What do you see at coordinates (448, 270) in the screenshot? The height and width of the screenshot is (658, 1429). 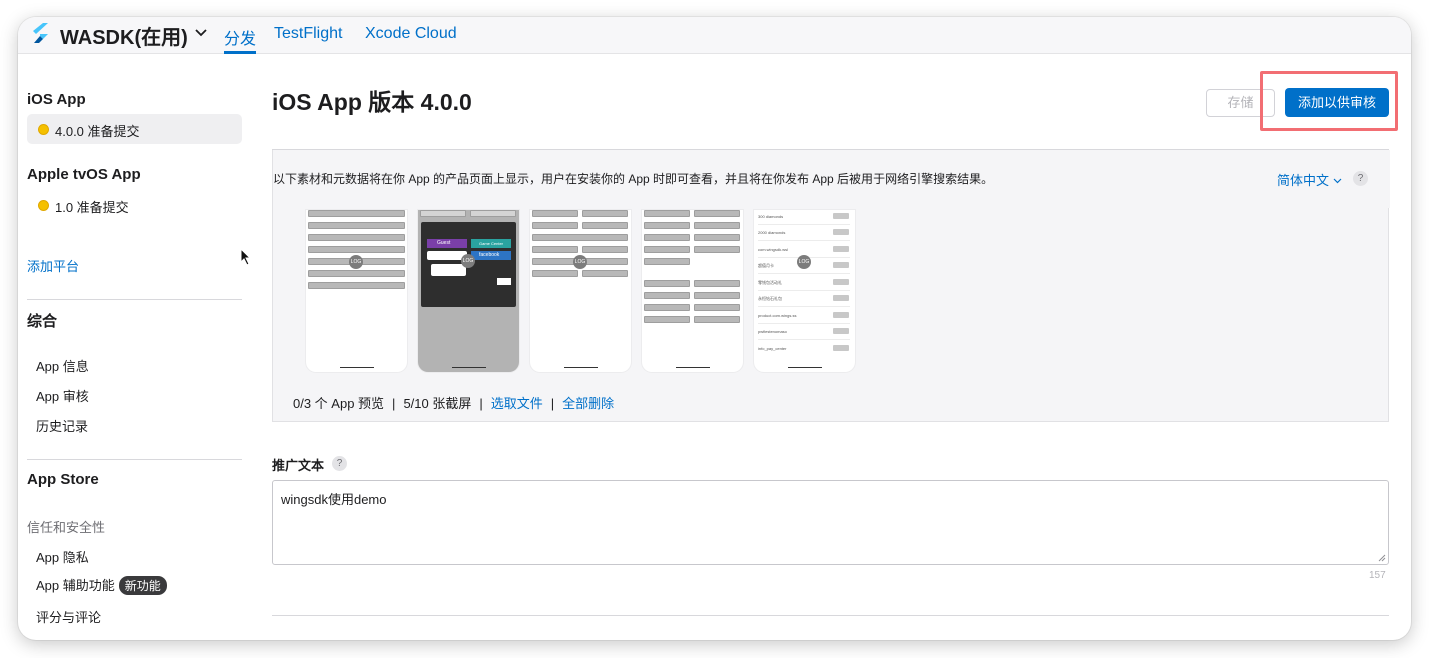 I see `wings-button-mock` at bounding box center [448, 270].